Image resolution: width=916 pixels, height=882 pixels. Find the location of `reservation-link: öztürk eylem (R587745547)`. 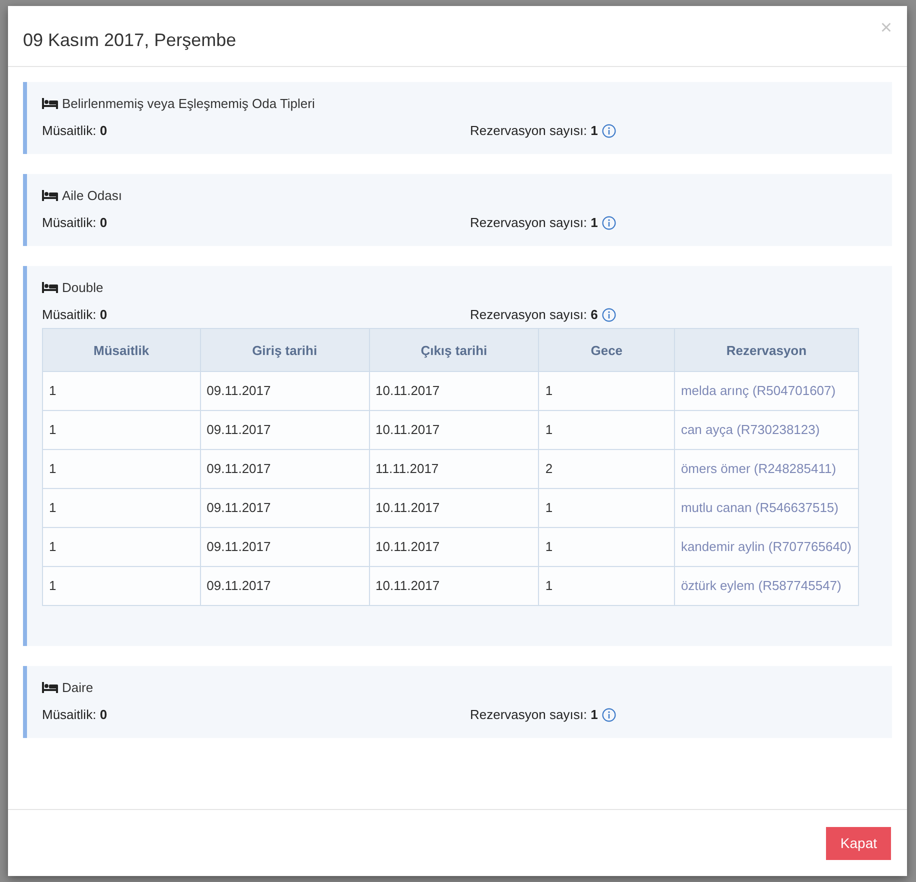

reservation-link: öztürk eylem (R587745547) is located at coordinates (761, 585).